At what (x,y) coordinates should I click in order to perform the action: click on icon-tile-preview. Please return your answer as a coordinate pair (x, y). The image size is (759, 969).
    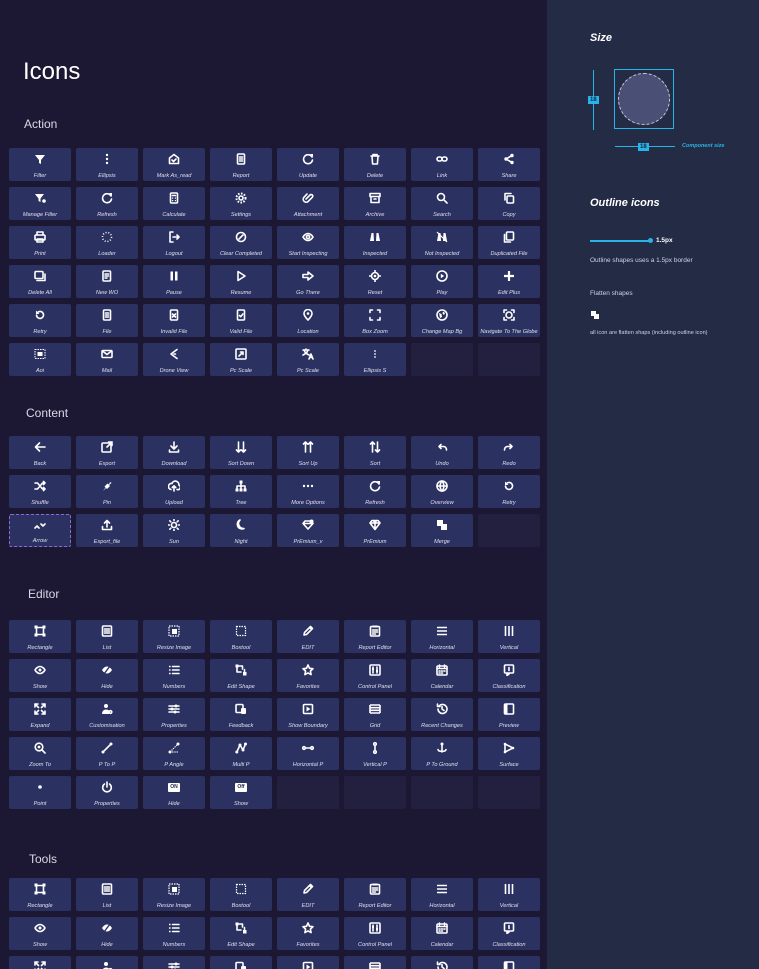
    Looking at the image, I should click on (509, 962).